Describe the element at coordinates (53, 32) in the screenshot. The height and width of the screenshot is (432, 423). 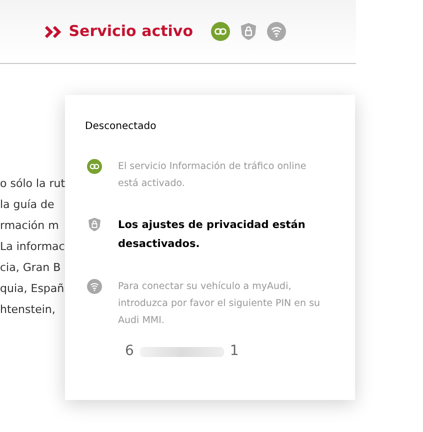
I see `chevron-icon` at that location.